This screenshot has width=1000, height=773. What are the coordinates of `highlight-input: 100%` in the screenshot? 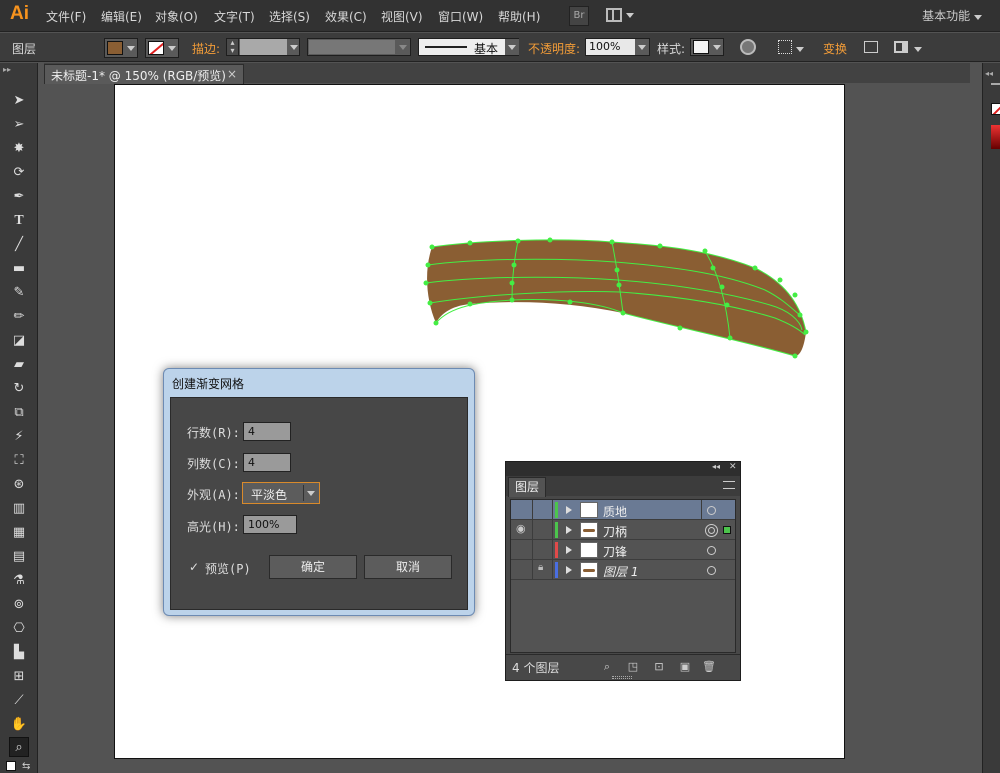 It's located at (270, 524).